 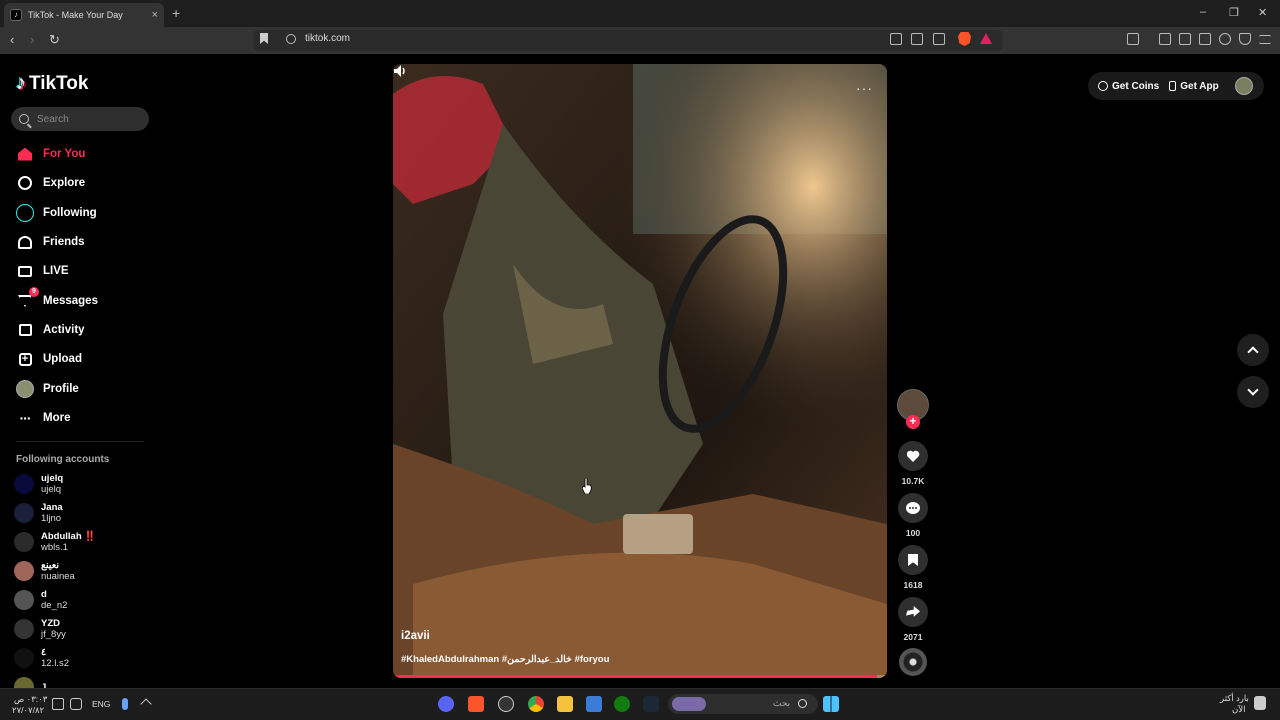 What do you see at coordinates (80, 119) in the screenshot?
I see `search-input: Search` at bounding box center [80, 119].